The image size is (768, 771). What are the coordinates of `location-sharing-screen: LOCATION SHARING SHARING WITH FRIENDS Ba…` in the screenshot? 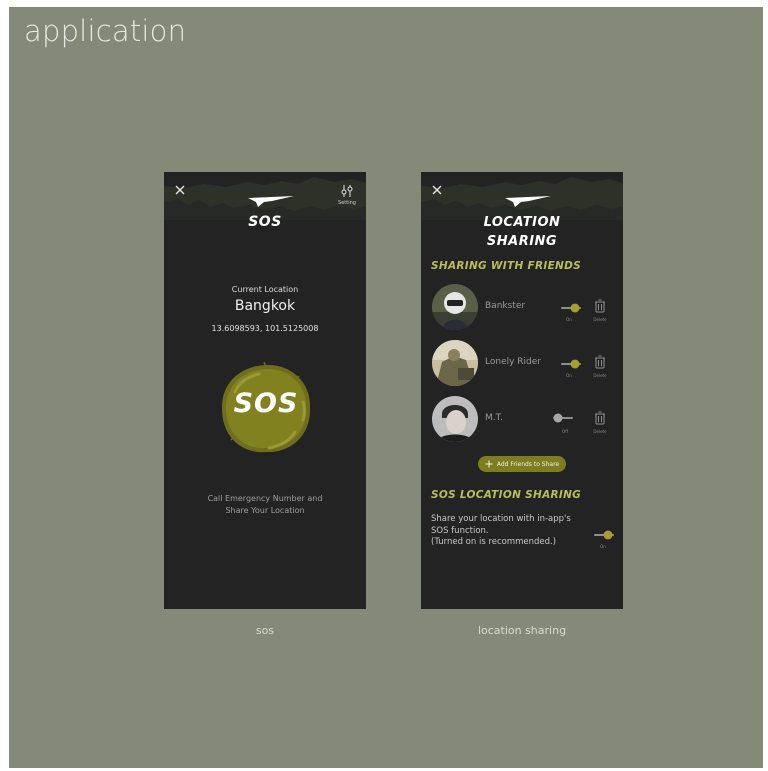 It's located at (522, 390).